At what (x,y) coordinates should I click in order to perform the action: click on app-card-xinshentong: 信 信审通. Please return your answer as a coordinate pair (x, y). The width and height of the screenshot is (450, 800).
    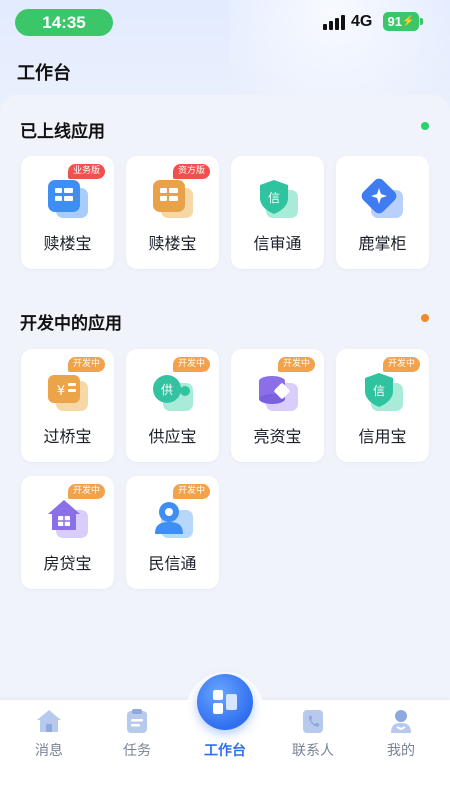
    Looking at the image, I should click on (277, 212).